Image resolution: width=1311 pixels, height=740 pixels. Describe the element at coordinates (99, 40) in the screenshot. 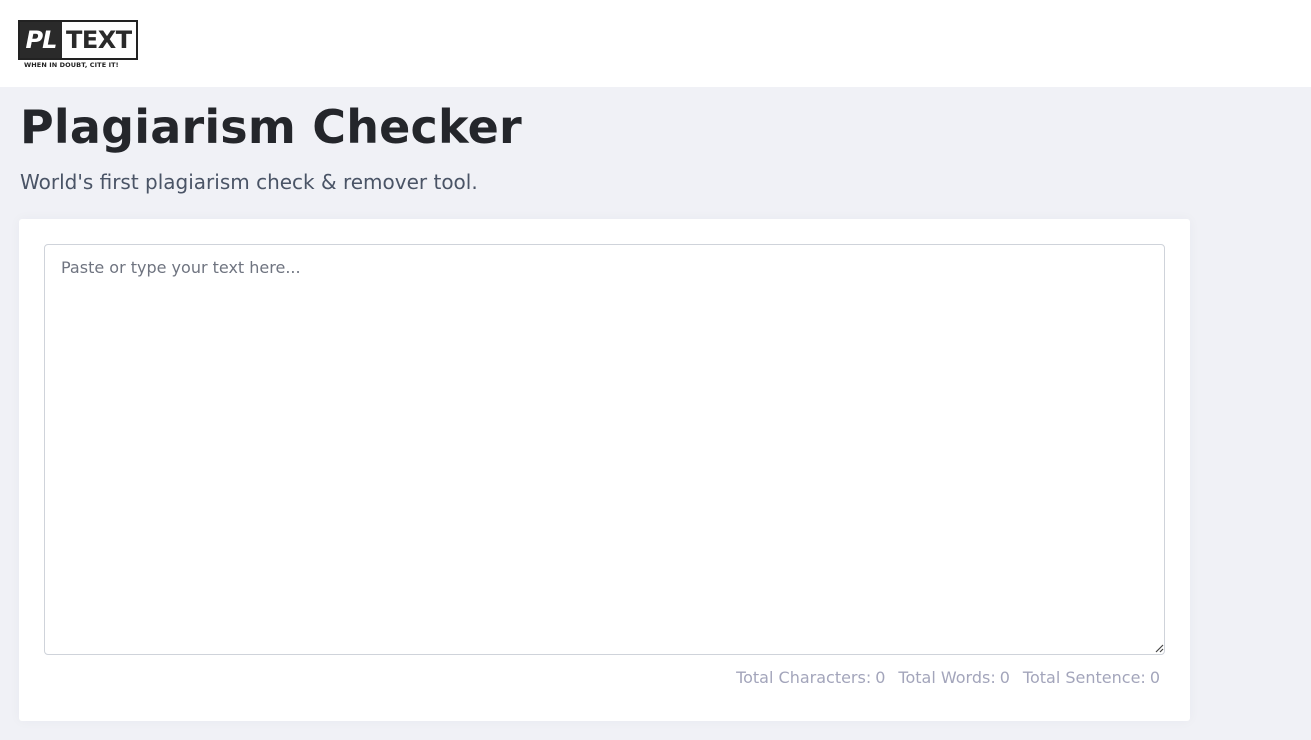

I see `logo-word: TEXT` at that location.